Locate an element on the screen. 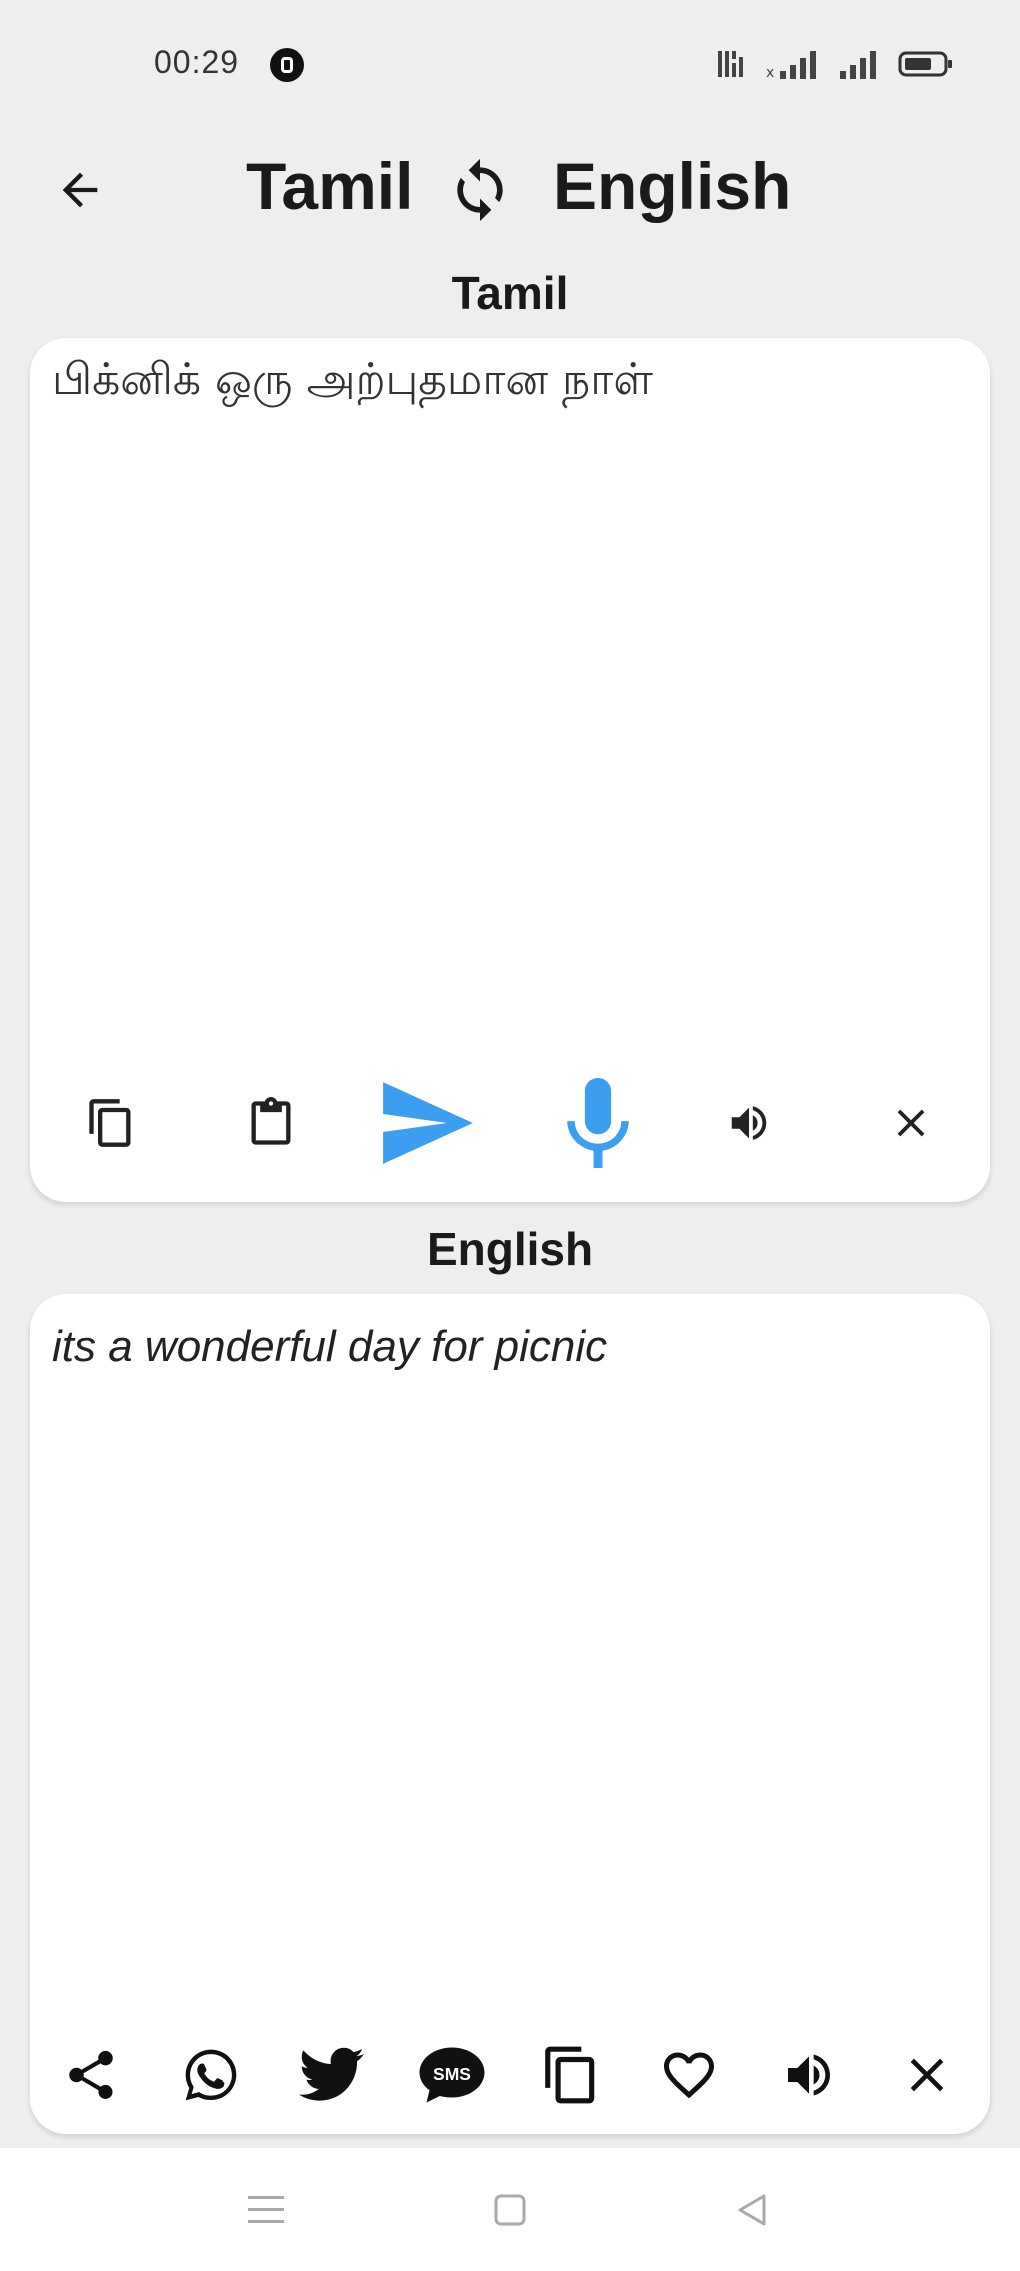  system-back-button is located at coordinates (752, 2210).